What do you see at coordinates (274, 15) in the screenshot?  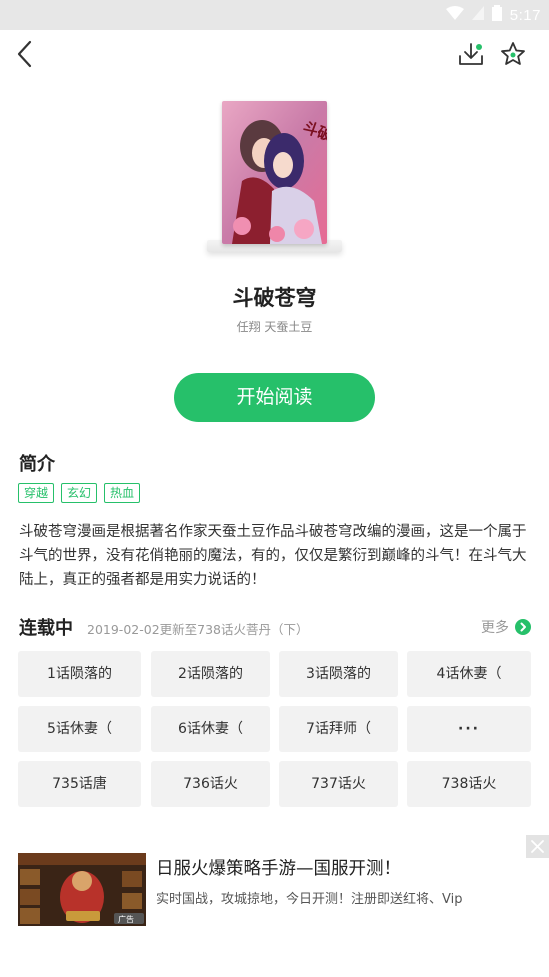 I see `status-bar: 5:17` at bounding box center [274, 15].